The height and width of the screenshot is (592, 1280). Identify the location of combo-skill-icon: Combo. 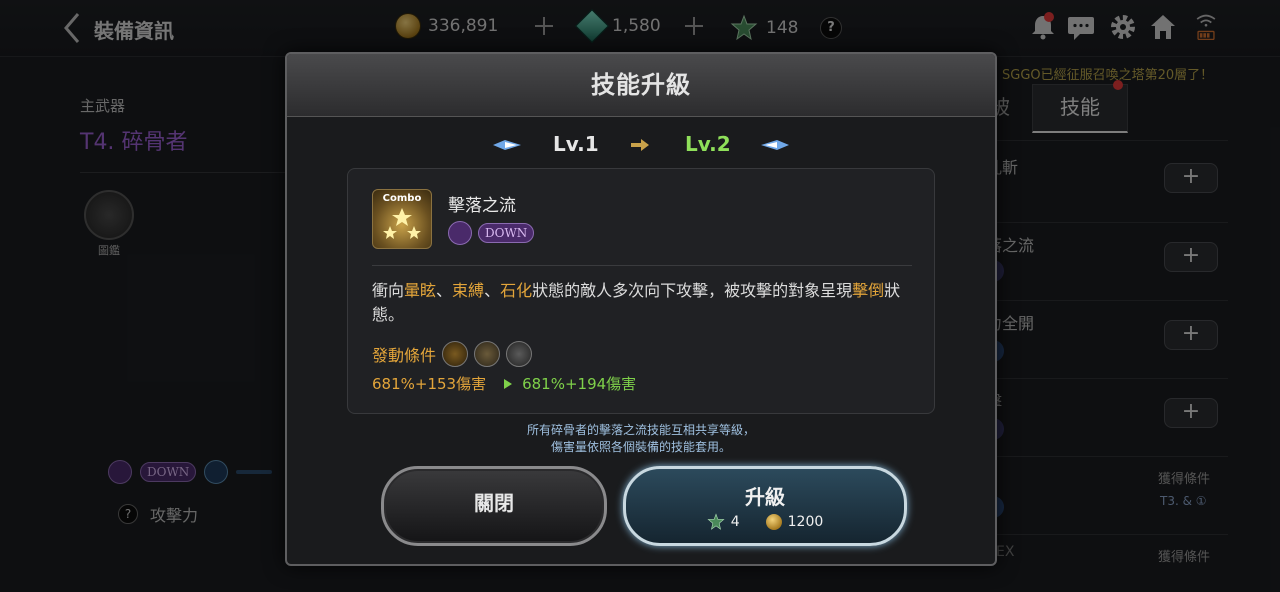
(402, 219).